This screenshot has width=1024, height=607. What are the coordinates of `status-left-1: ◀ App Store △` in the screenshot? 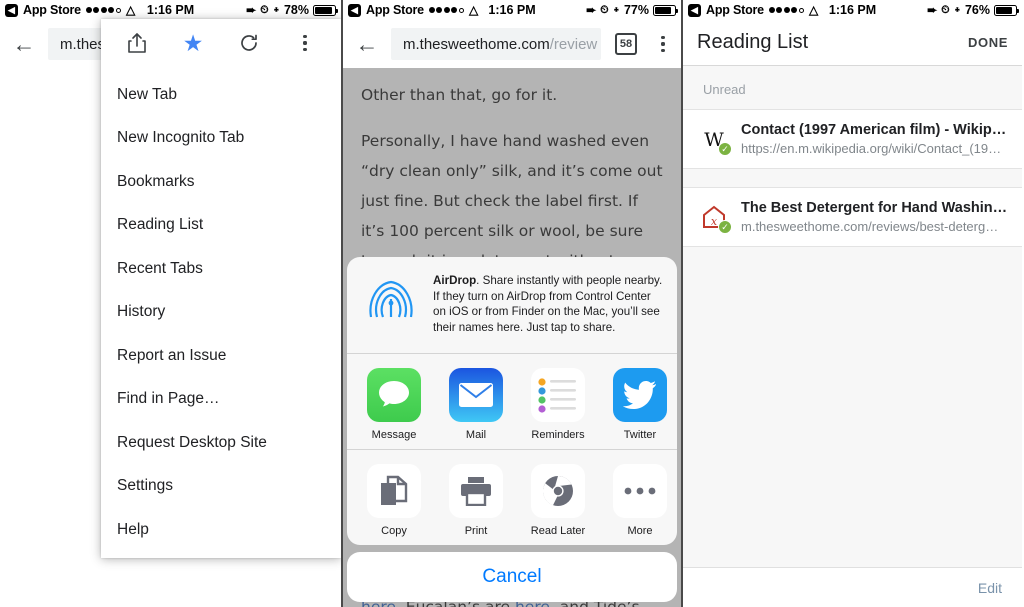 It's located at (70, 10).